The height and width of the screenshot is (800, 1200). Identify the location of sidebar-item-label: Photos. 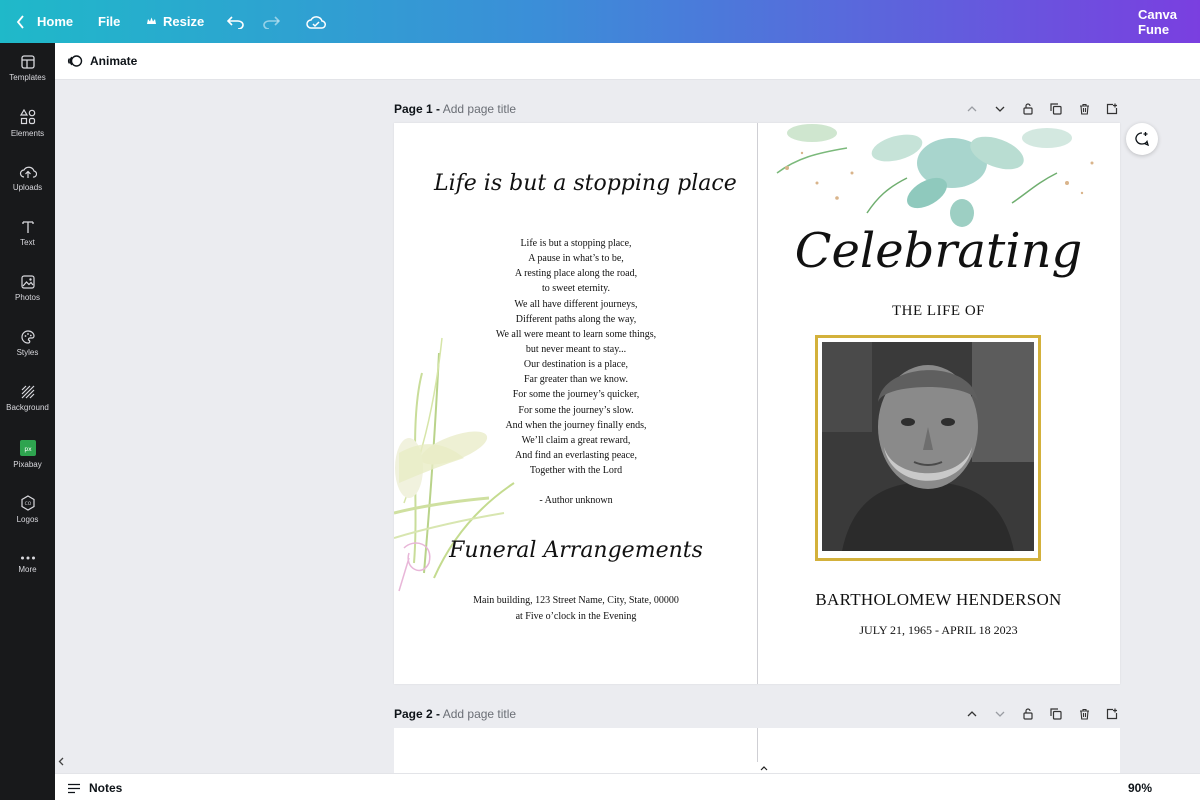
(27, 297).